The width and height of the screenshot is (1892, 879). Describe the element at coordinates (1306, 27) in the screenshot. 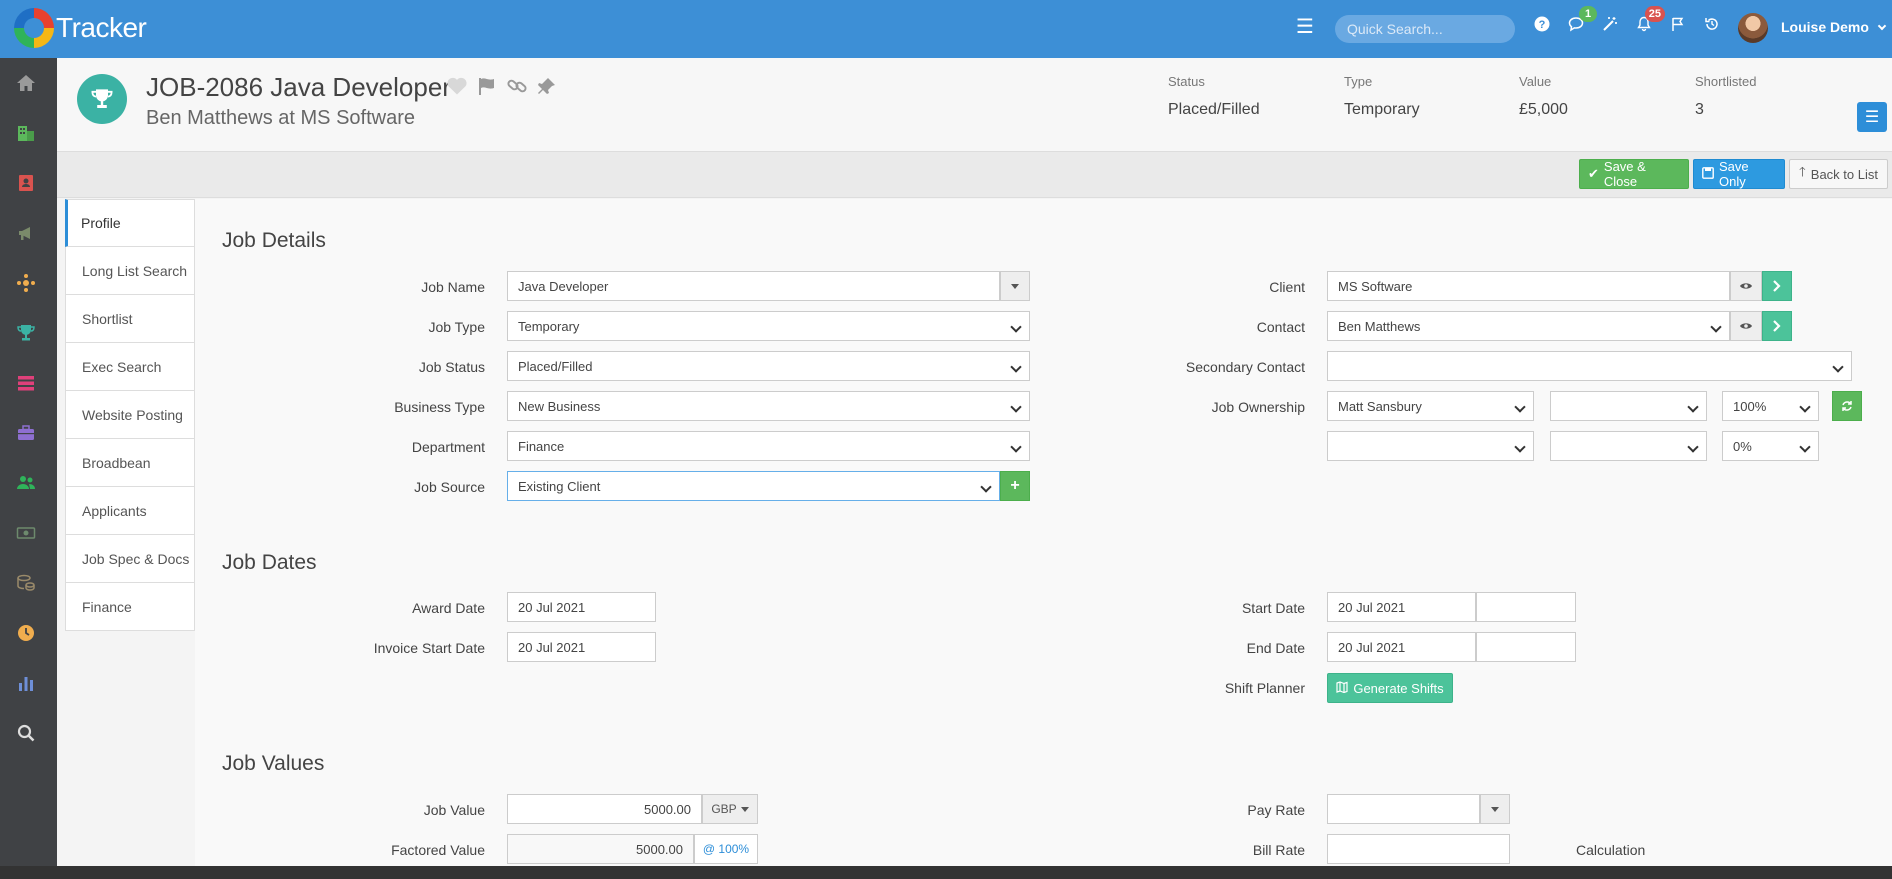

I see `hamburger-menu-icon: ☰` at that location.